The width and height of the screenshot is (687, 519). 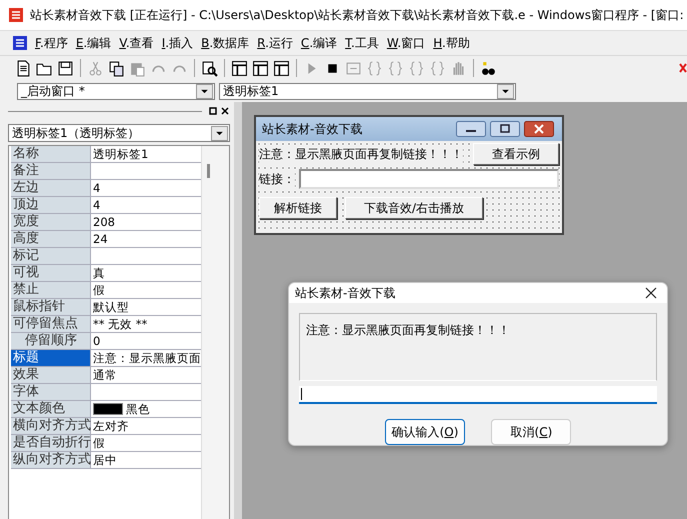 What do you see at coordinates (16, 15) in the screenshot?
I see `app-logo-icon` at bounding box center [16, 15].